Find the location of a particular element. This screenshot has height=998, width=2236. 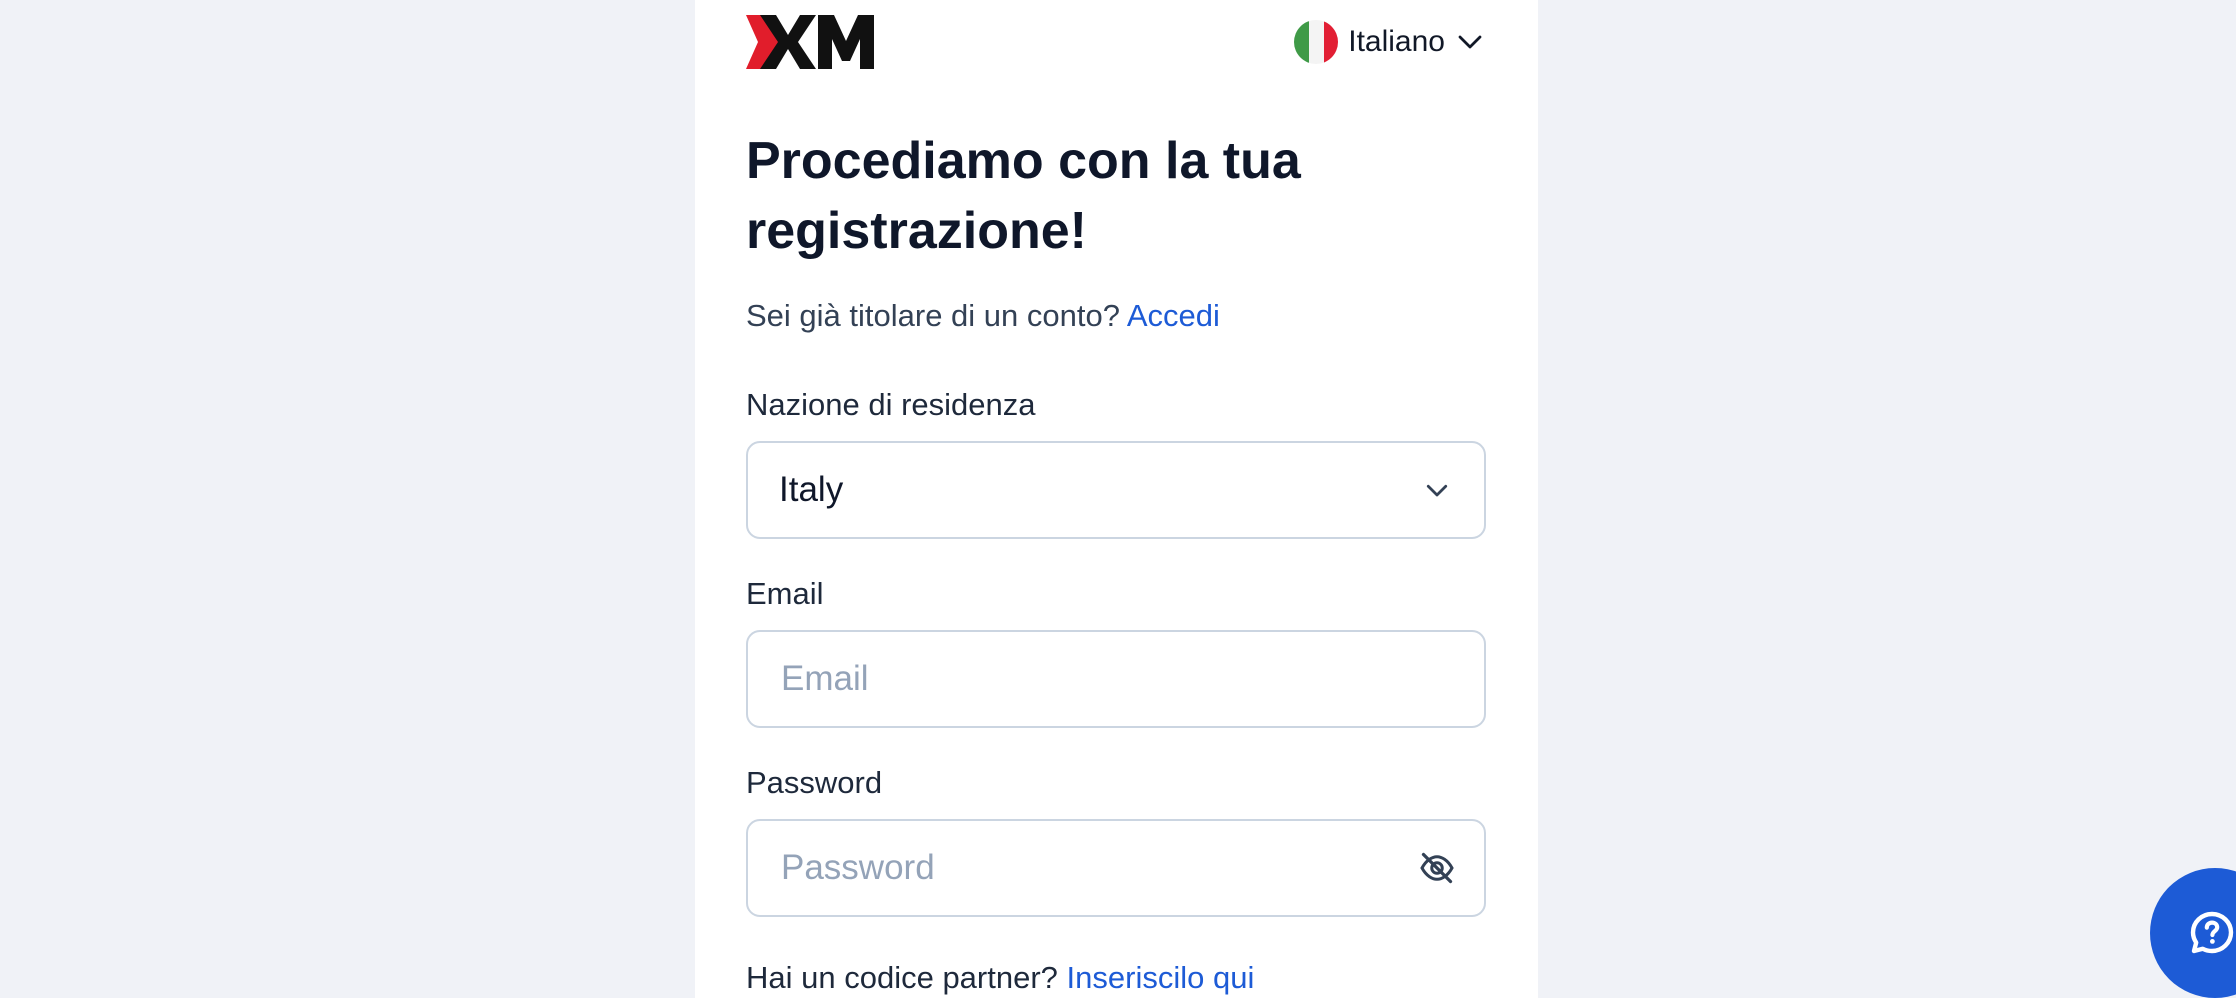

country-select: Italy is located at coordinates (1116, 490).